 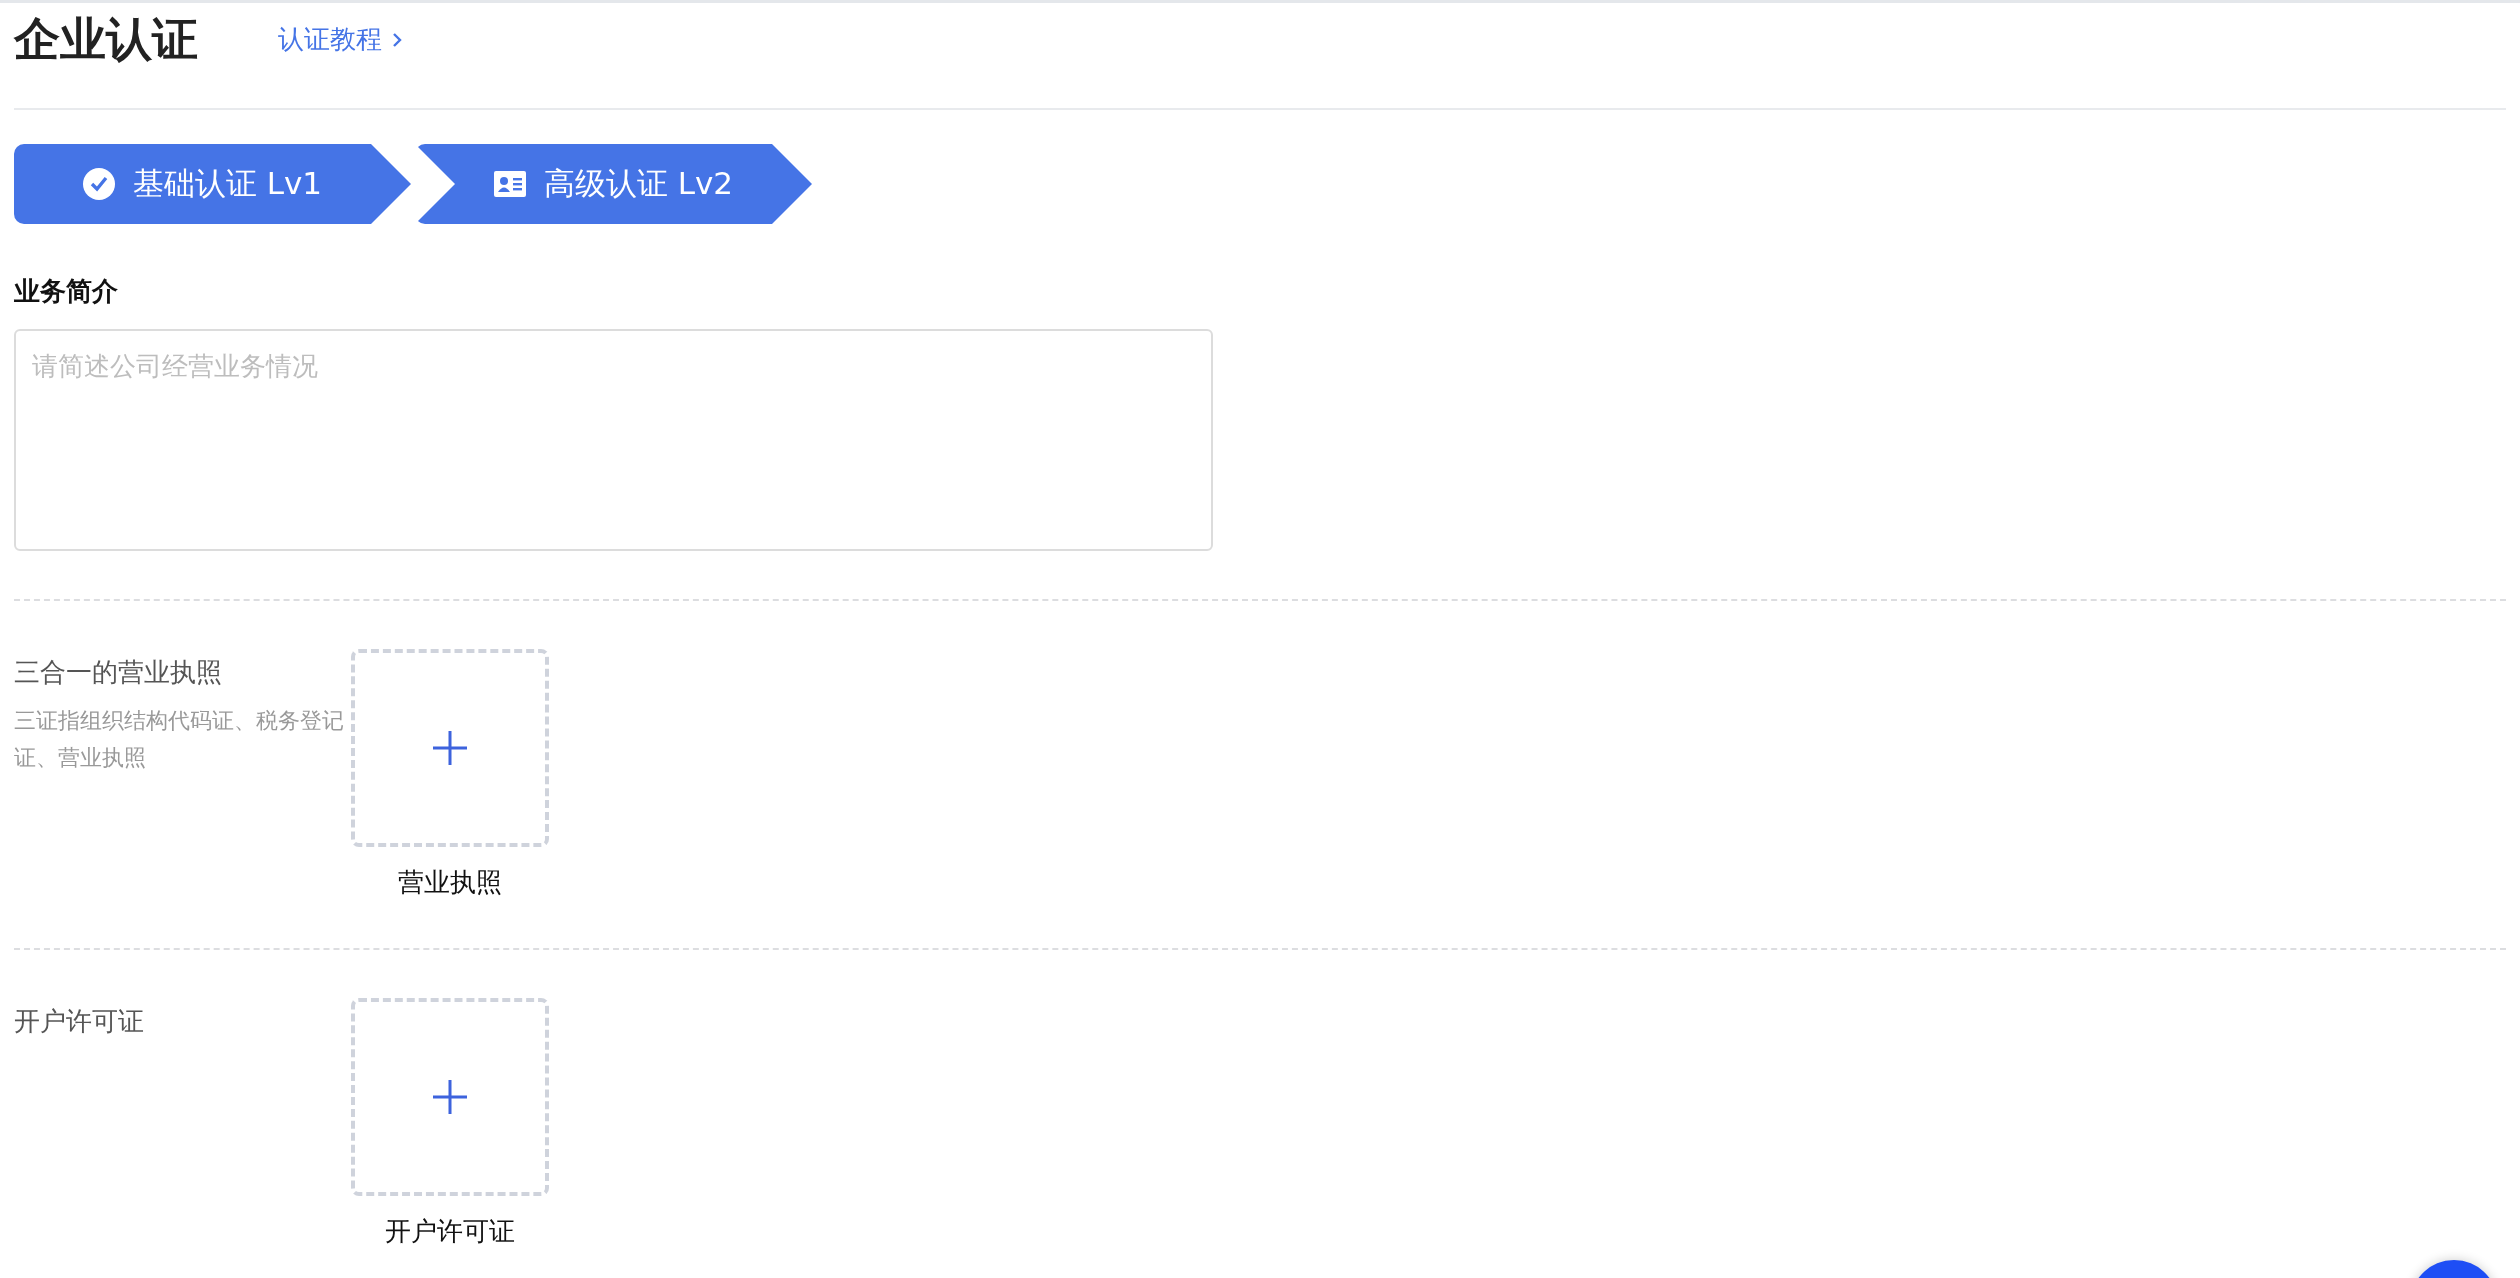 I want to click on field-label: 开户许可证, so click(x=79, y=1021).